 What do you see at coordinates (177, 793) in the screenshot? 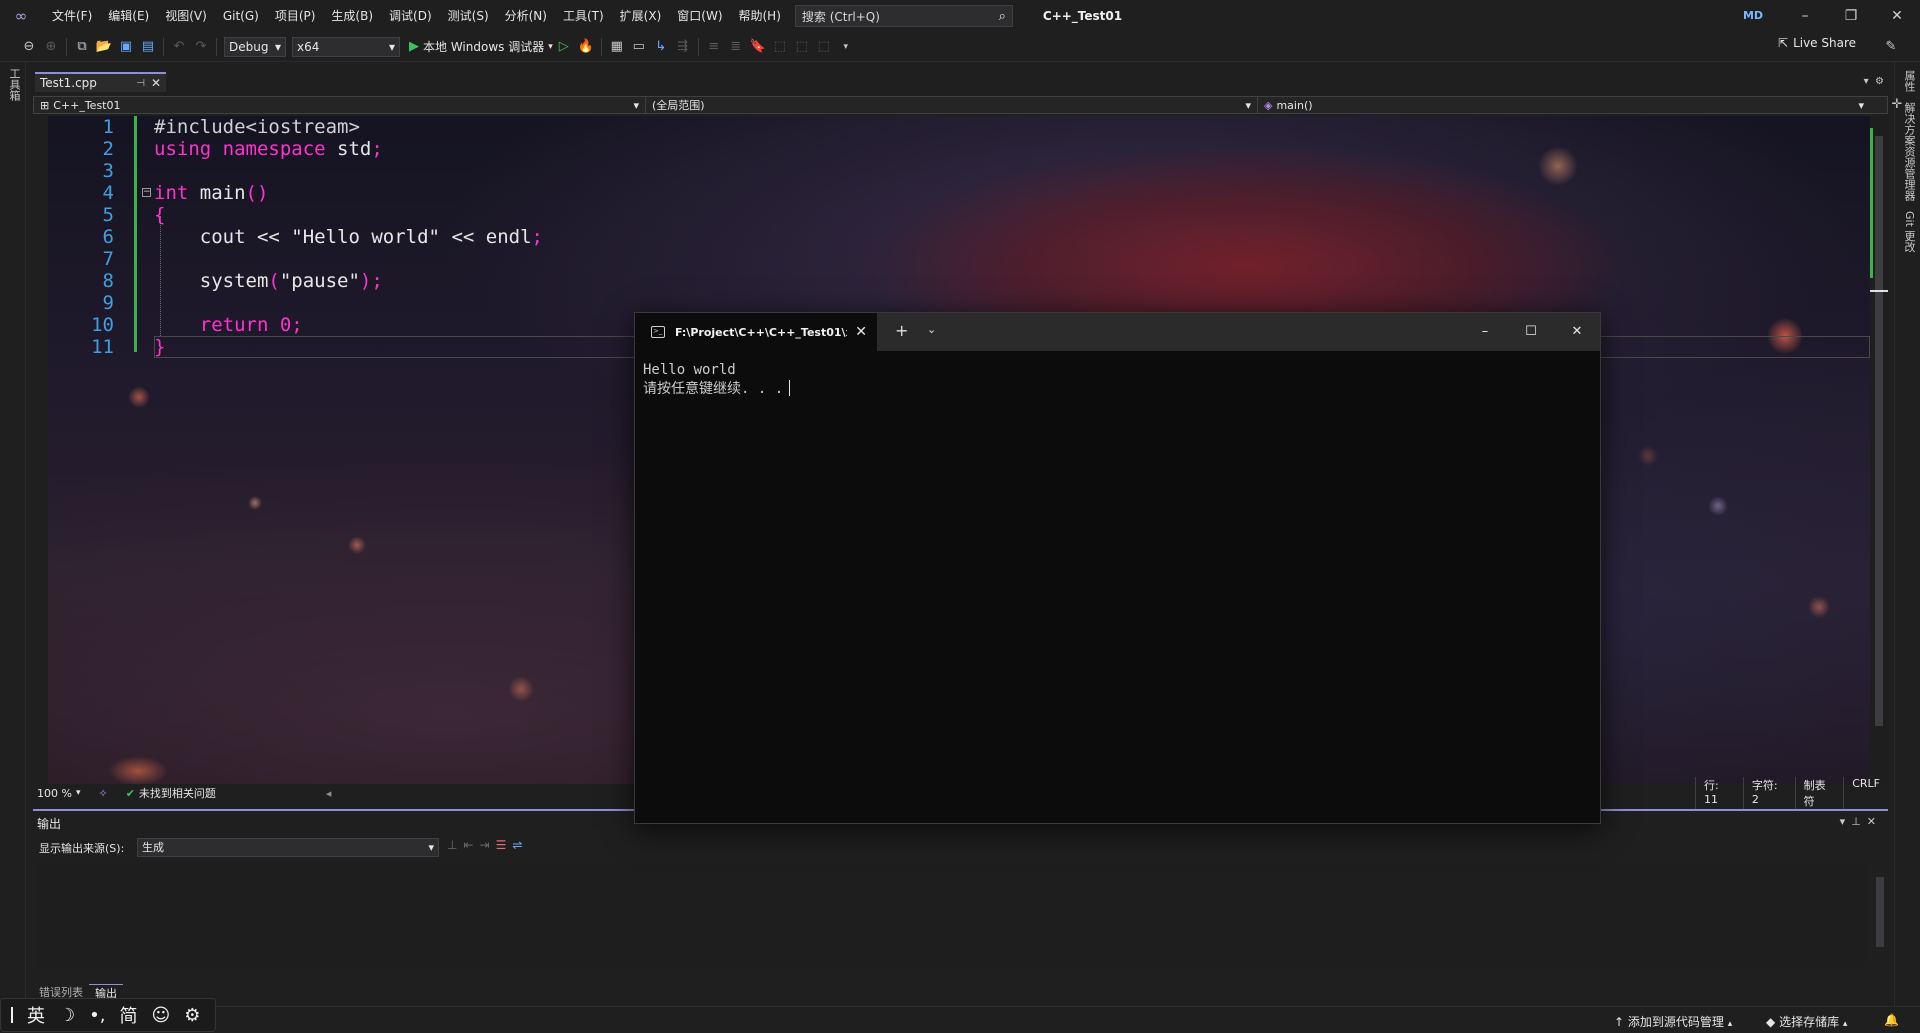
I see `issues-status: 未找到相关问题` at bounding box center [177, 793].